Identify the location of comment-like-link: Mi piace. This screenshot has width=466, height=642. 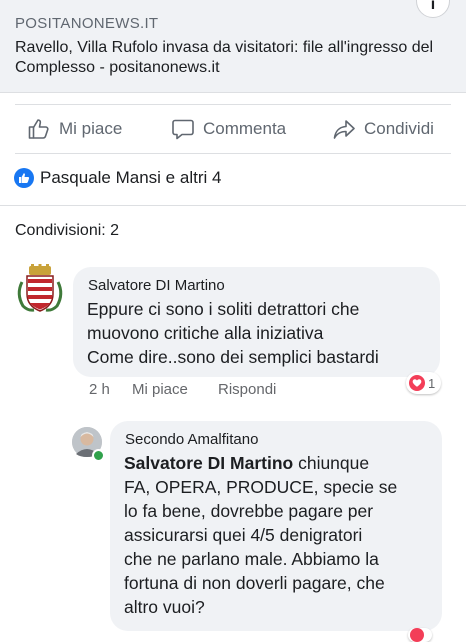
(160, 389).